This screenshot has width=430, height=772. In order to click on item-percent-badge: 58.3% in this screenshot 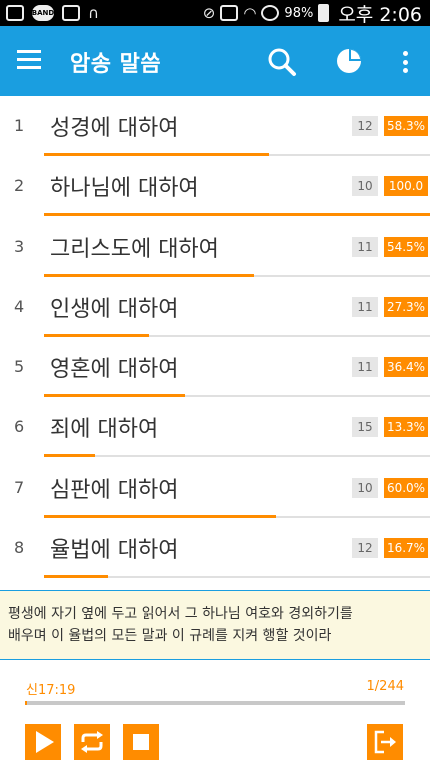, I will do `click(406, 126)`.